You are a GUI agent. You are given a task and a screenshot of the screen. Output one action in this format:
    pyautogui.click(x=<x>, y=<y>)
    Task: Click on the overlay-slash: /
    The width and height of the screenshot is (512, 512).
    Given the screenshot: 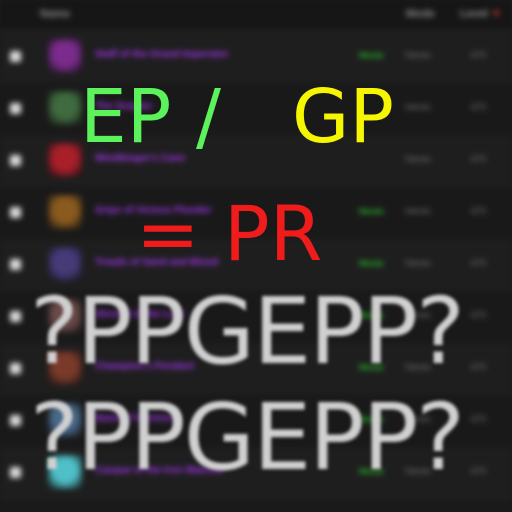 What is the action you would take?
    pyautogui.click(x=208, y=117)
    